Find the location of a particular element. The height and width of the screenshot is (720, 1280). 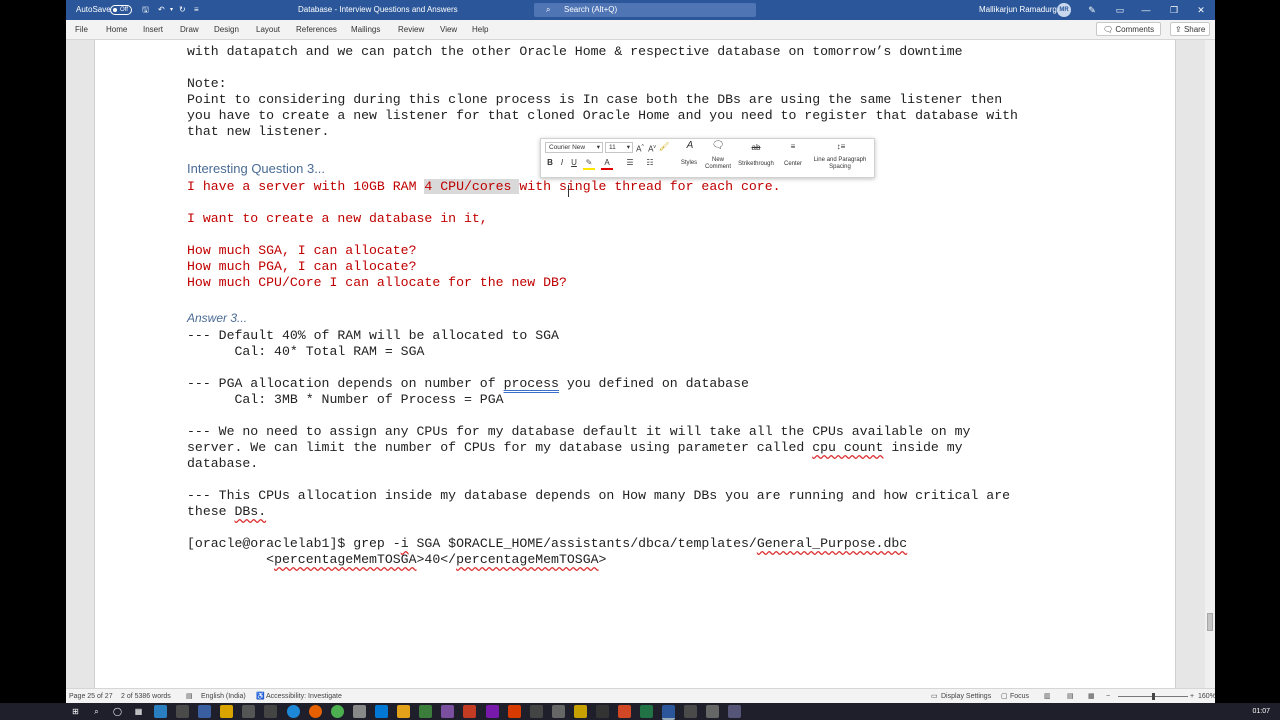

widgets-icon: ▦ is located at coordinates (138, 711).